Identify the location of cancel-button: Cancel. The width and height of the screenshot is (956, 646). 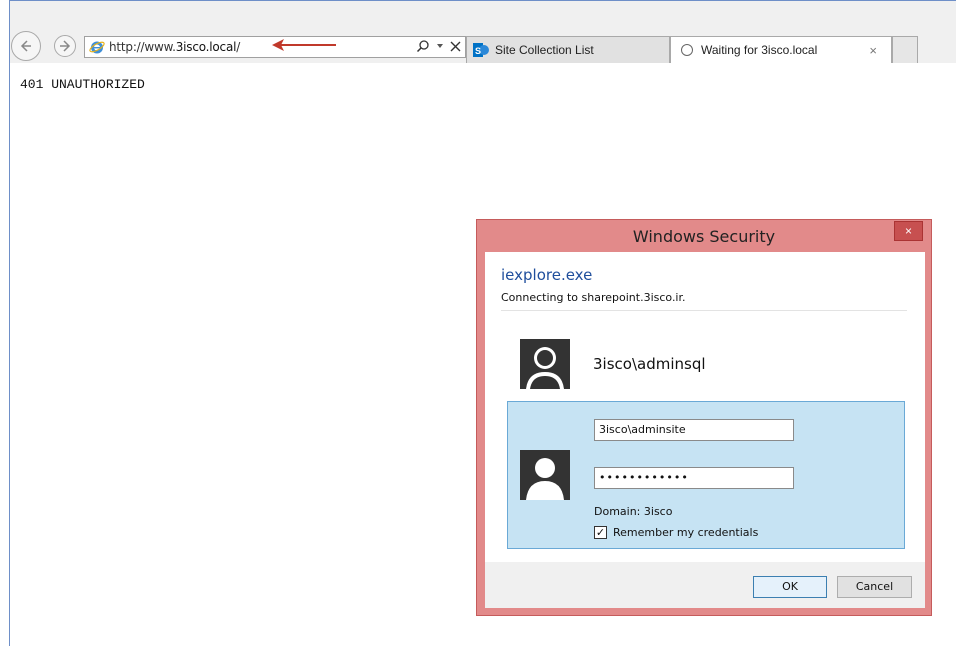
(874, 587).